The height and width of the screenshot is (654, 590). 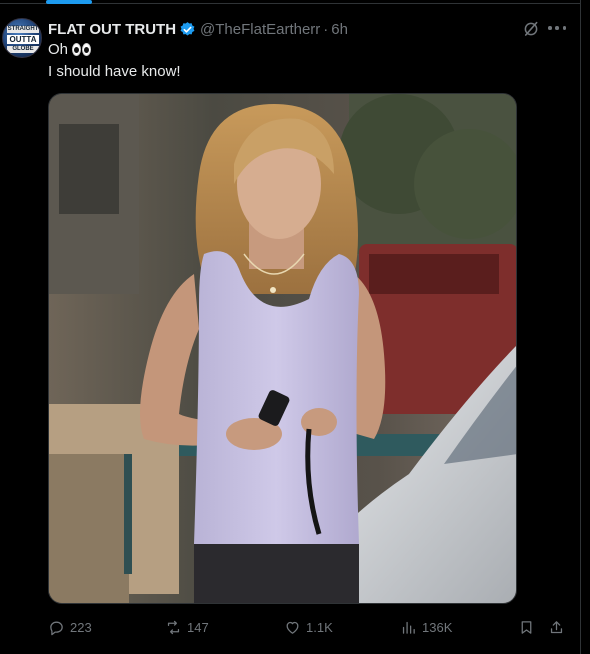 I want to click on tweet-text-oh: Oh, so click(x=58, y=49).